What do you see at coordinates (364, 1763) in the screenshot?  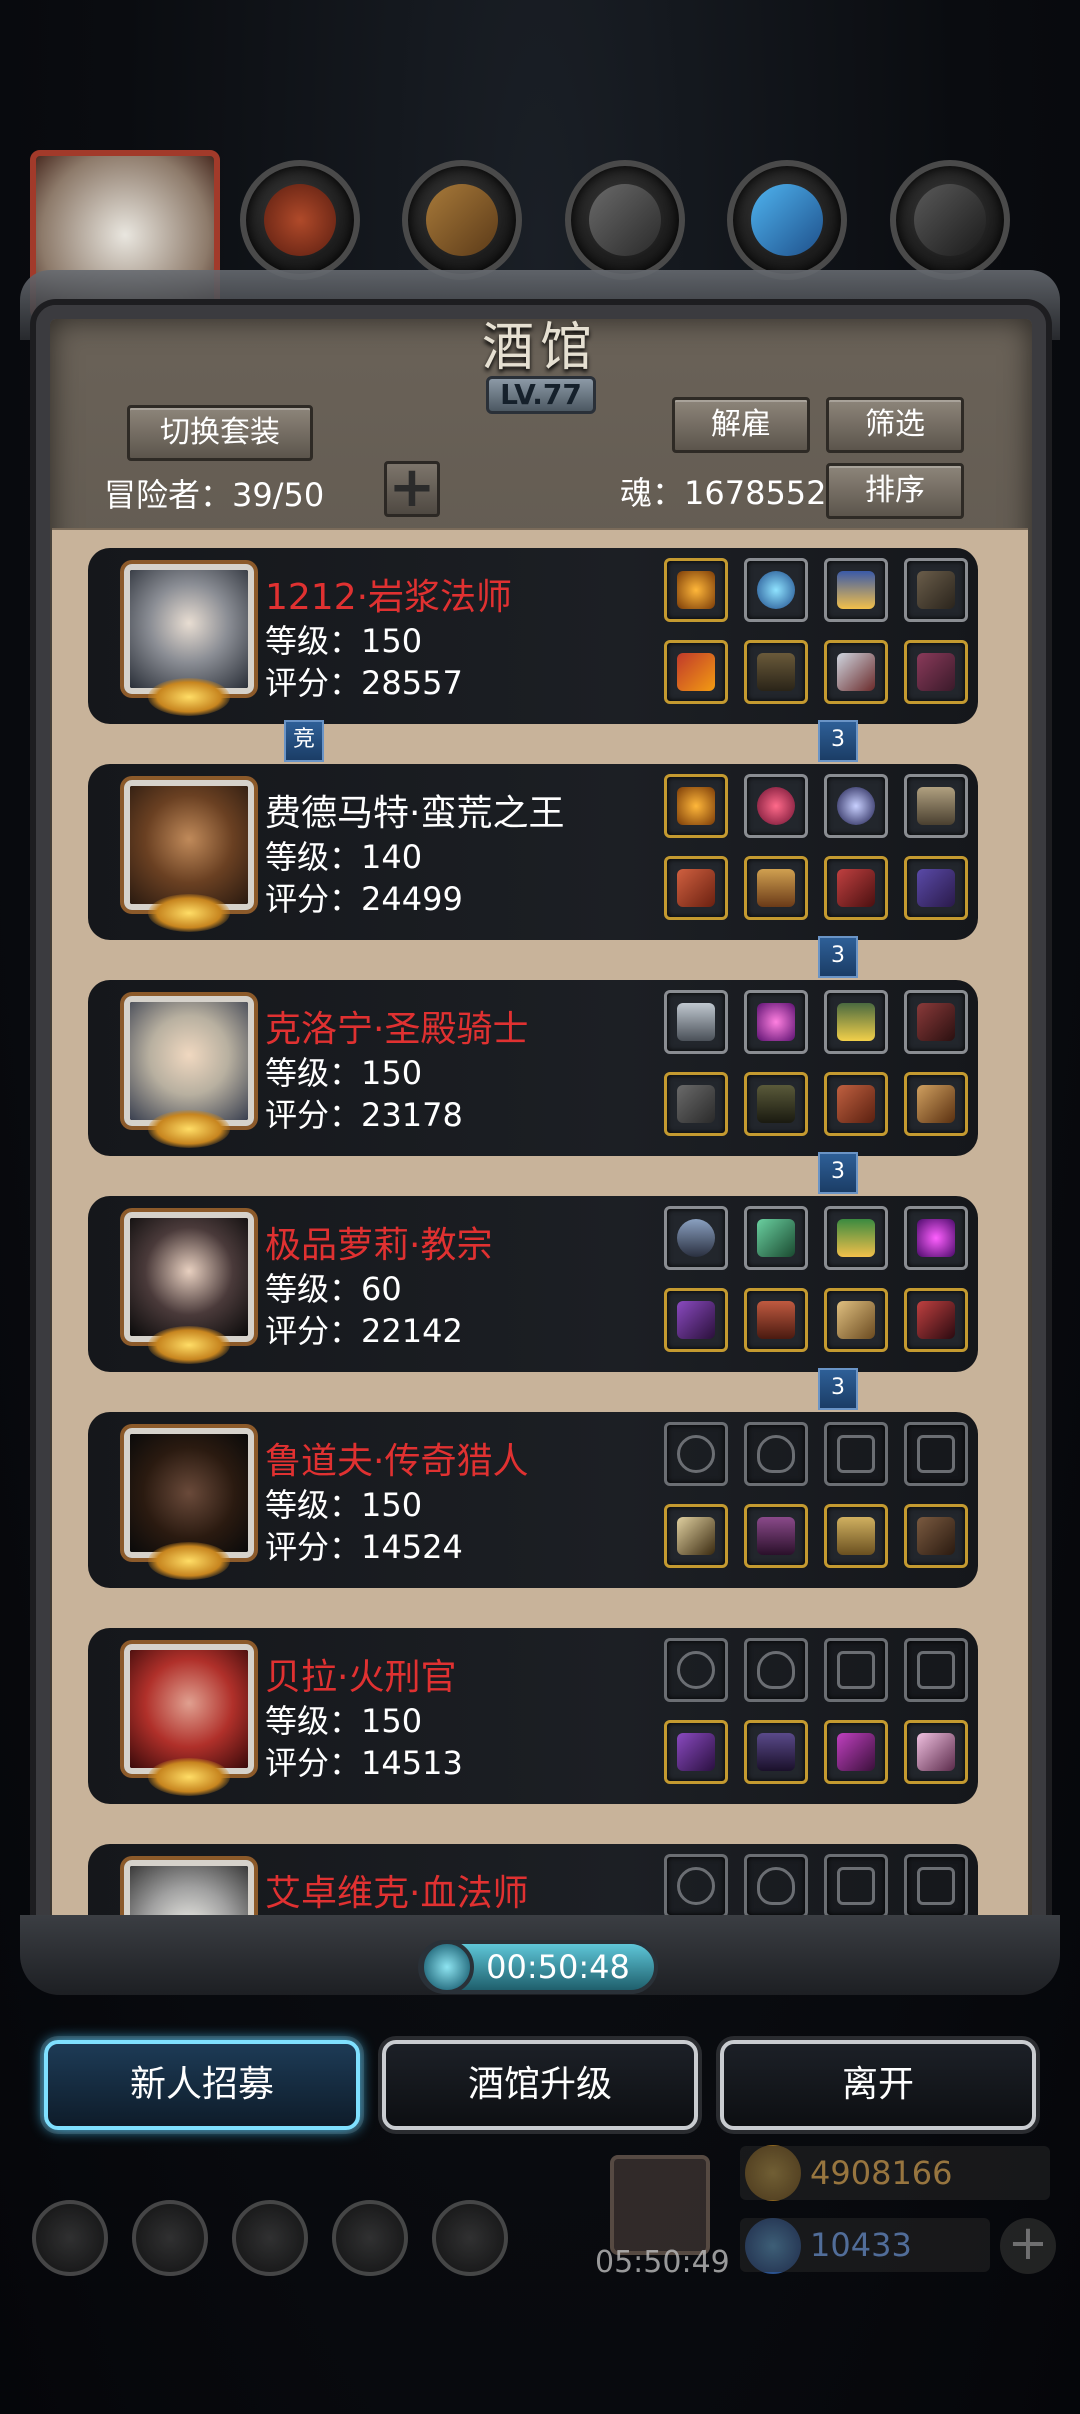 I see `hero-score: 评分：14513` at bounding box center [364, 1763].